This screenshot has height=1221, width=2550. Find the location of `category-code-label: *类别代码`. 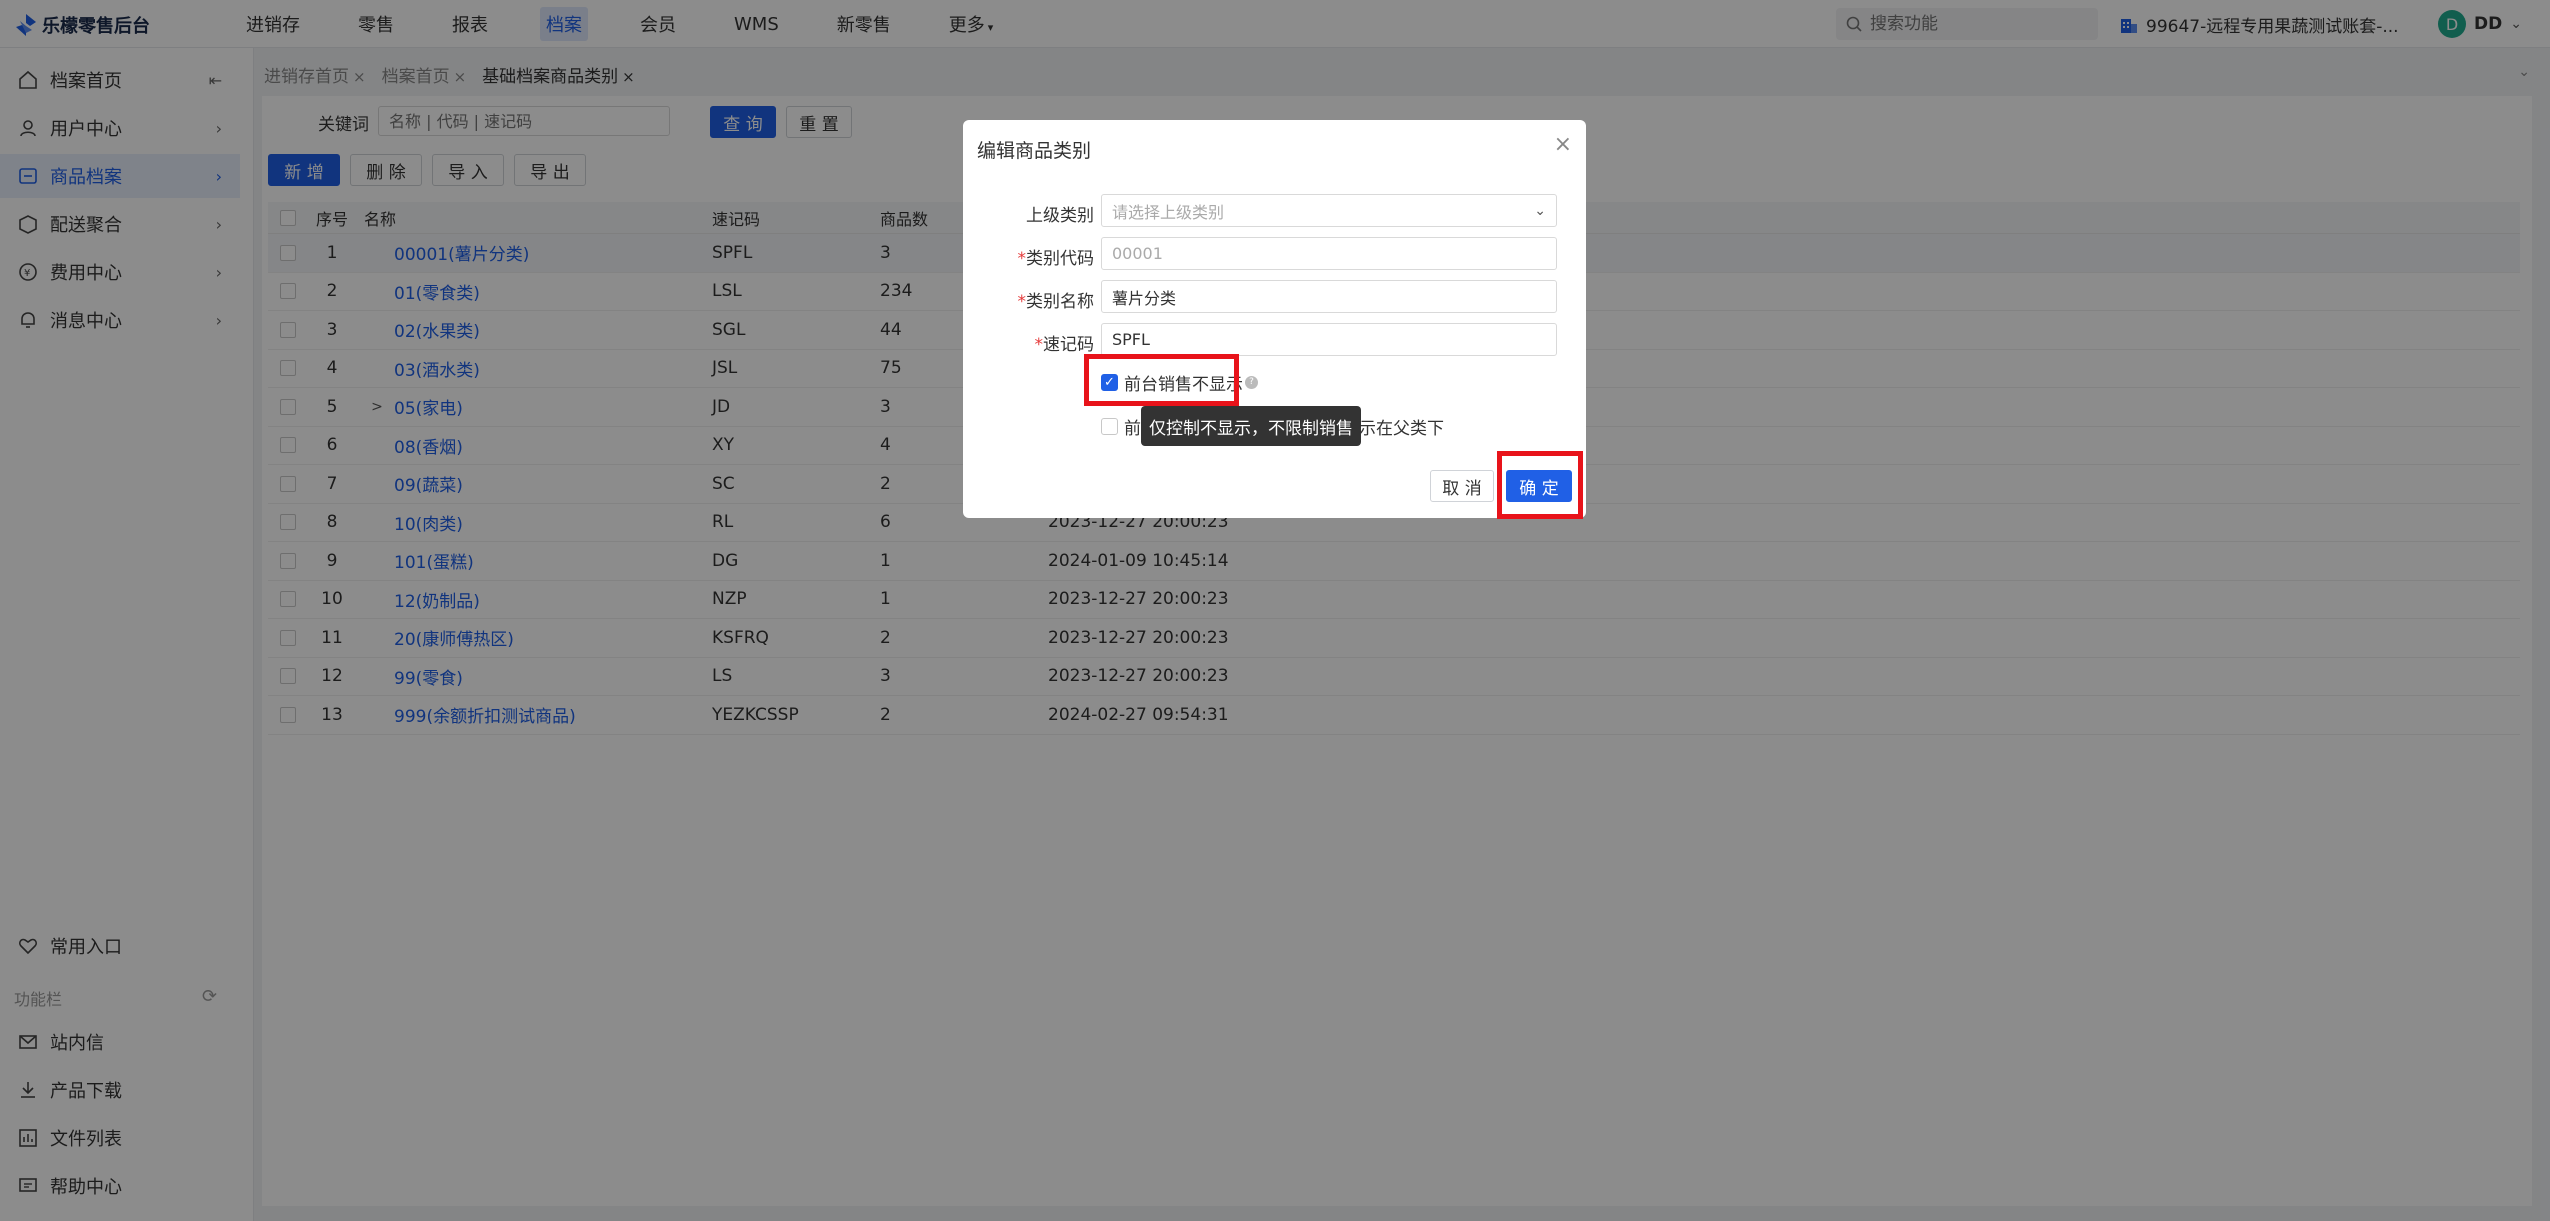

category-code-label: *类别代码 is located at coordinates (1056, 256).